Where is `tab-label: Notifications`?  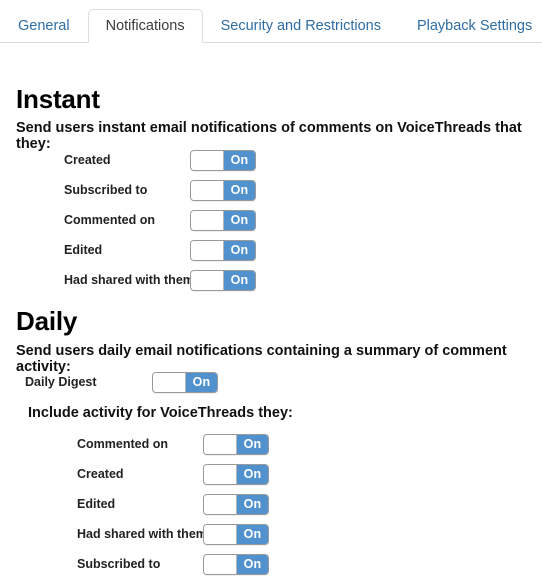
tab-label: Notifications is located at coordinates (145, 25).